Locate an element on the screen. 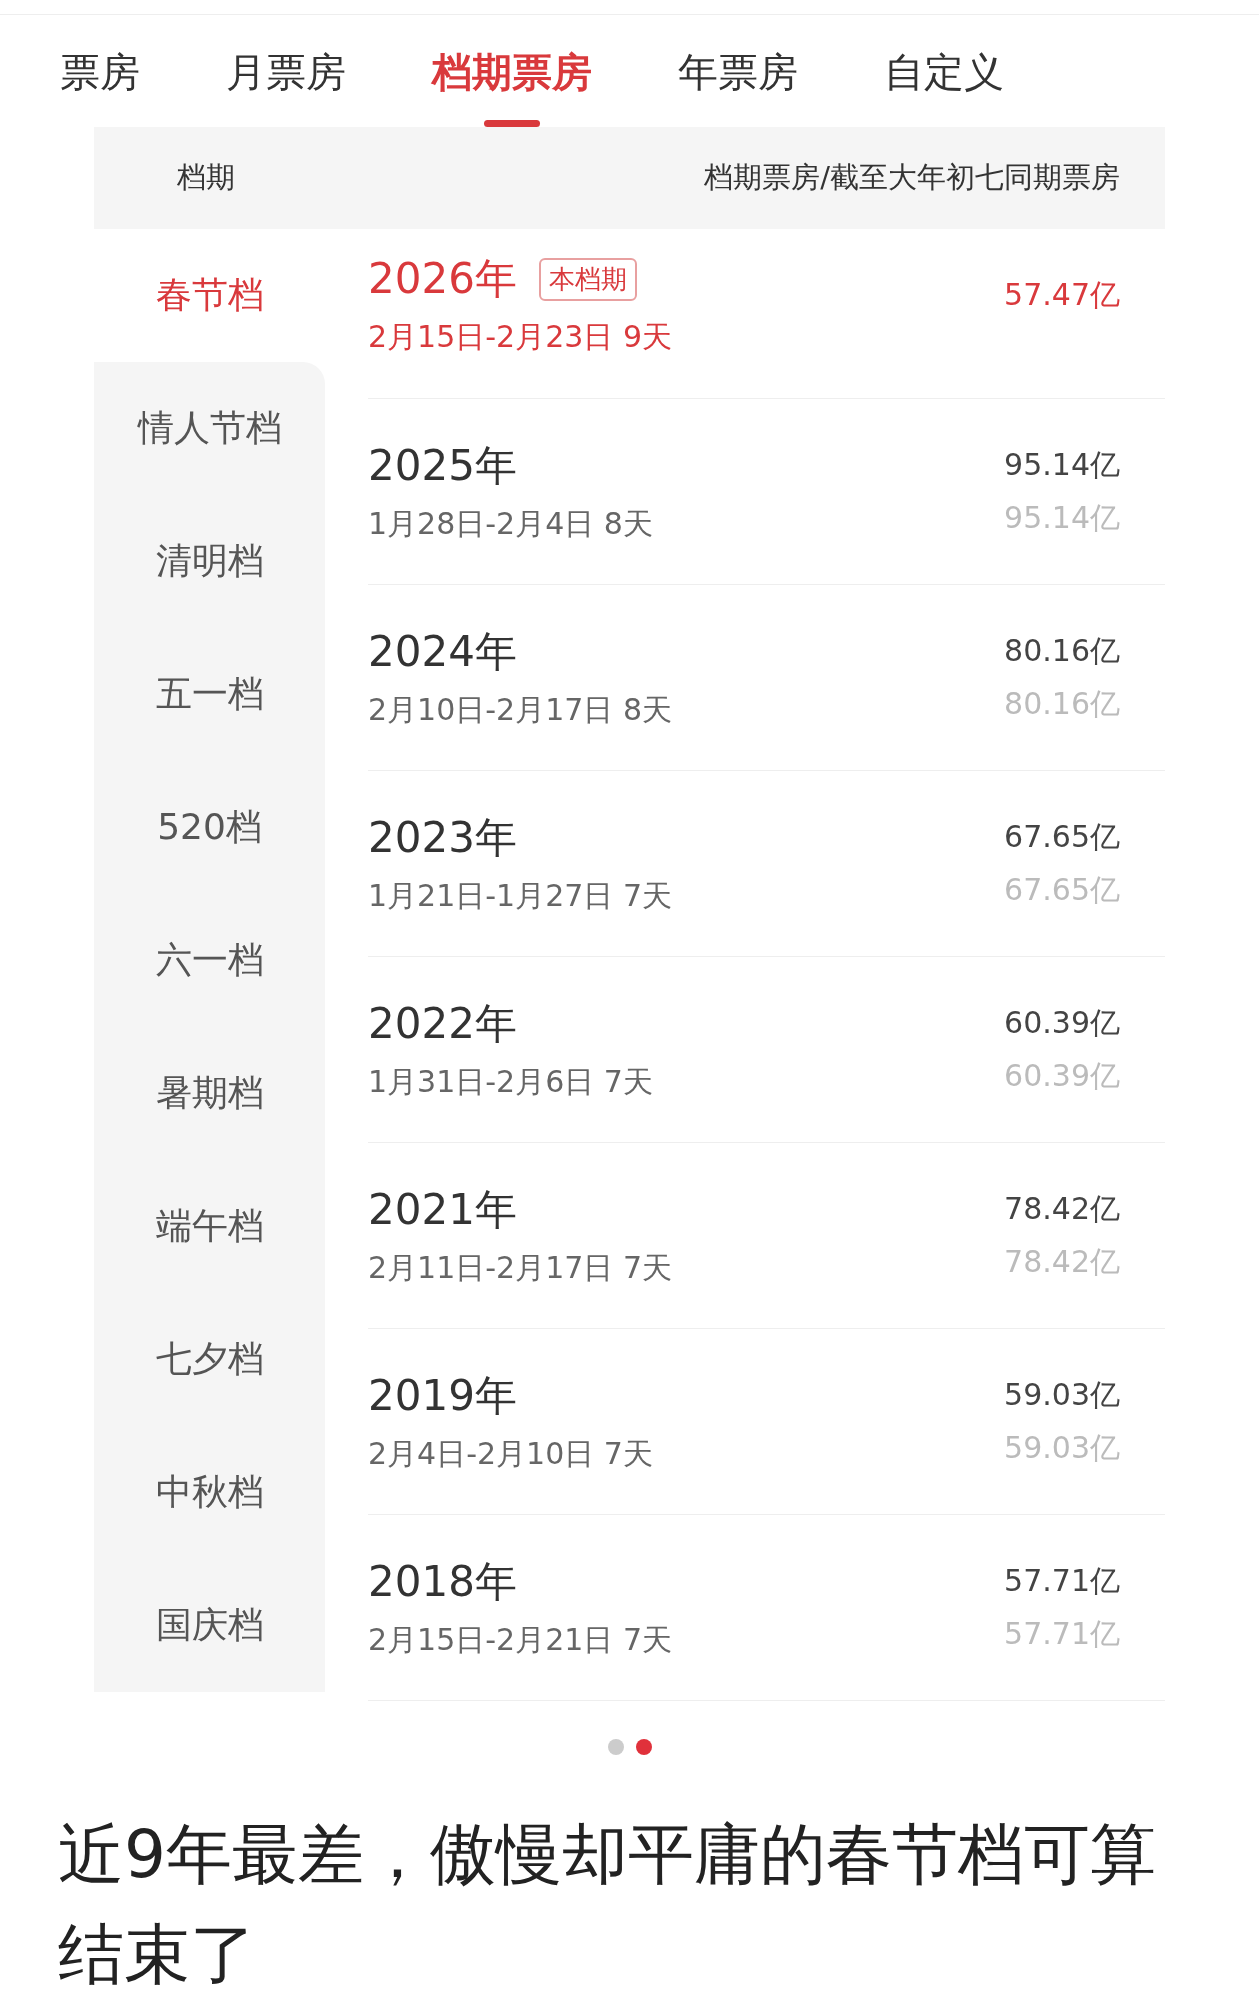 Image resolution: width=1259 pixels, height=2010 pixels. year-label: 2022年 is located at coordinates (442, 1024).